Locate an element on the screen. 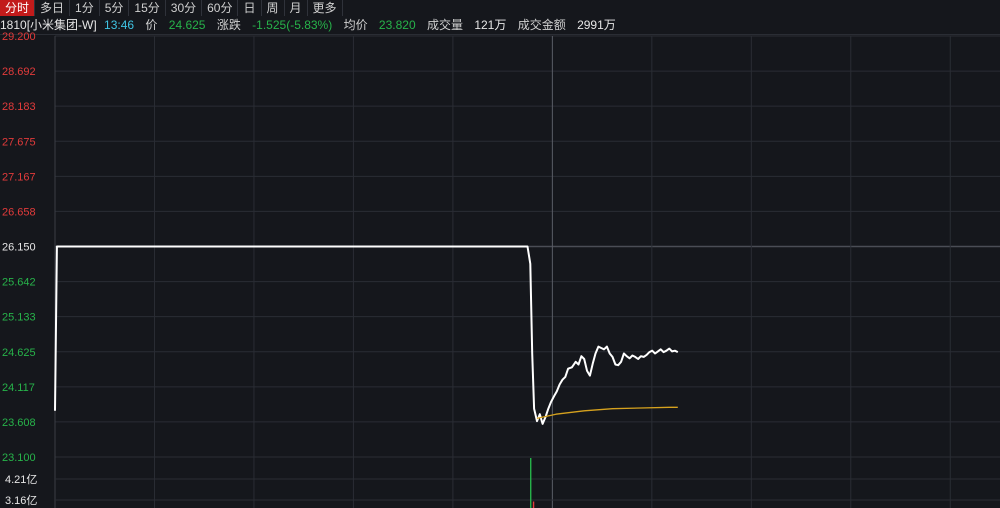 This screenshot has width=1000, height=508. price-tick-label: 26.658 is located at coordinates (19, 212).